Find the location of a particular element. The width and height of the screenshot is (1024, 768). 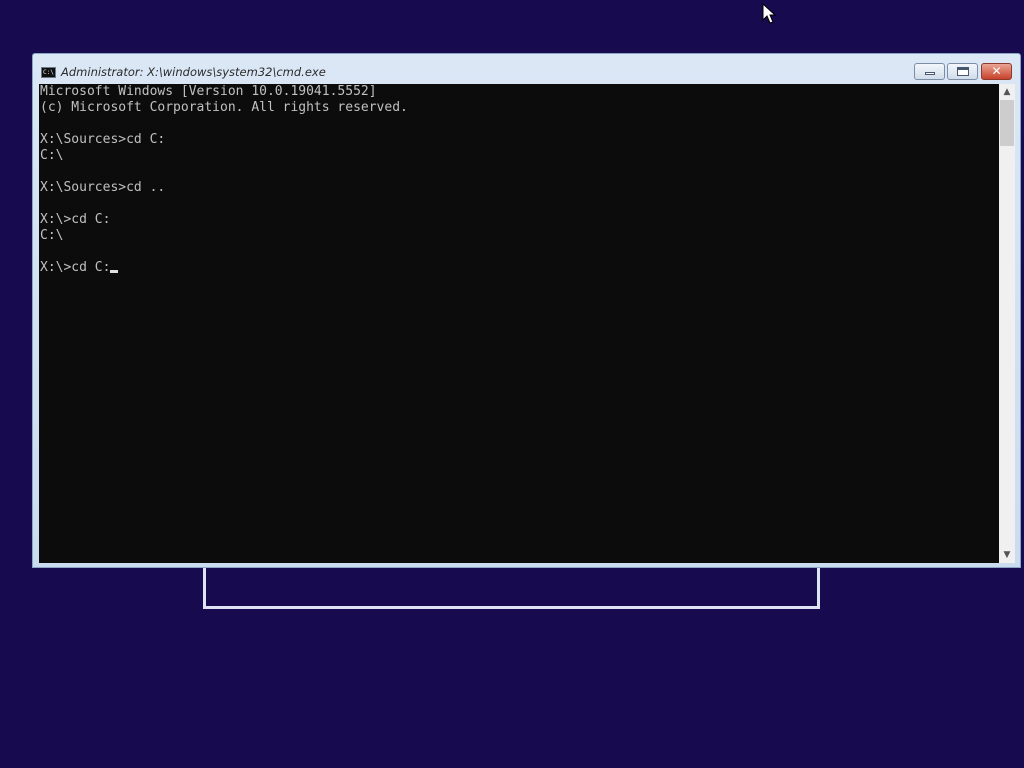

console-prompt-text: X:\>cd C: is located at coordinates (75, 267).